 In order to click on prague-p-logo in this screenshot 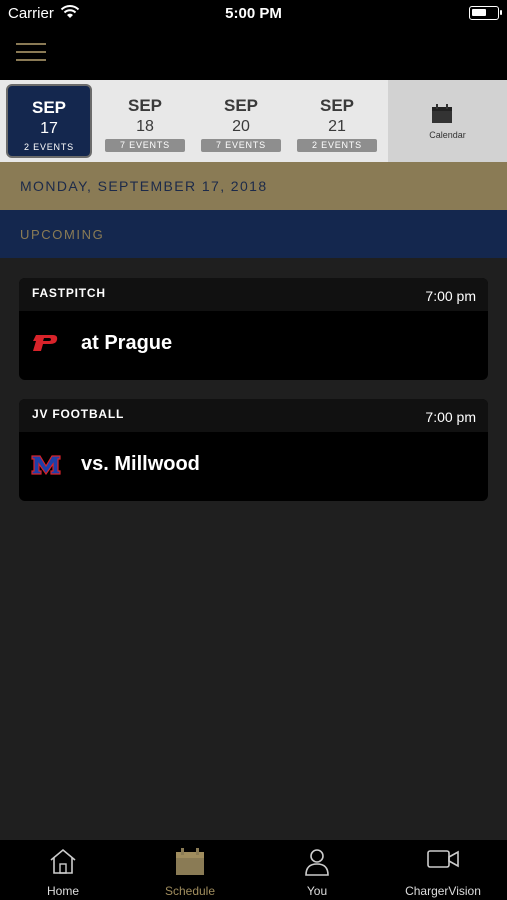, I will do `click(45, 343)`.